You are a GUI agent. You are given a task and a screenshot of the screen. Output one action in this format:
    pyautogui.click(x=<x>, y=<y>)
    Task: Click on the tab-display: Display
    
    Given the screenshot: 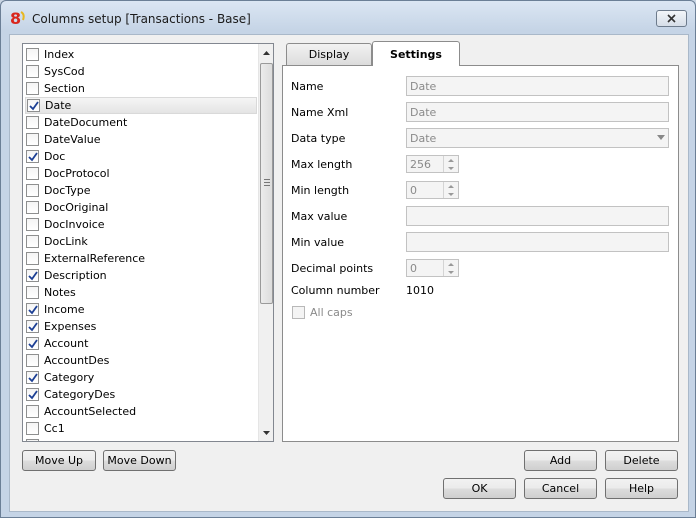 What is the action you would take?
    pyautogui.click(x=329, y=54)
    